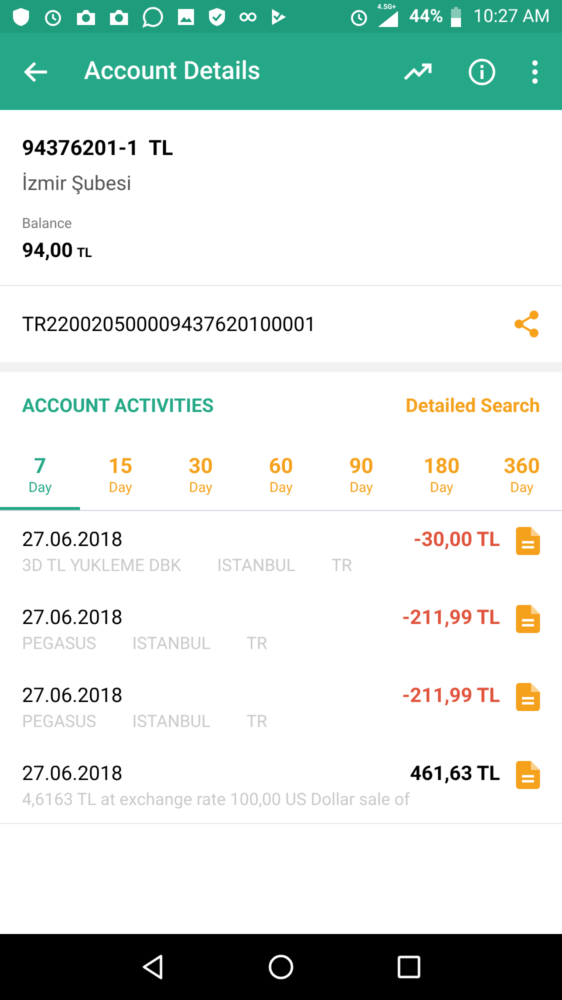  What do you see at coordinates (217, 16) in the screenshot?
I see `shield-check-icon` at bounding box center [217, 16].